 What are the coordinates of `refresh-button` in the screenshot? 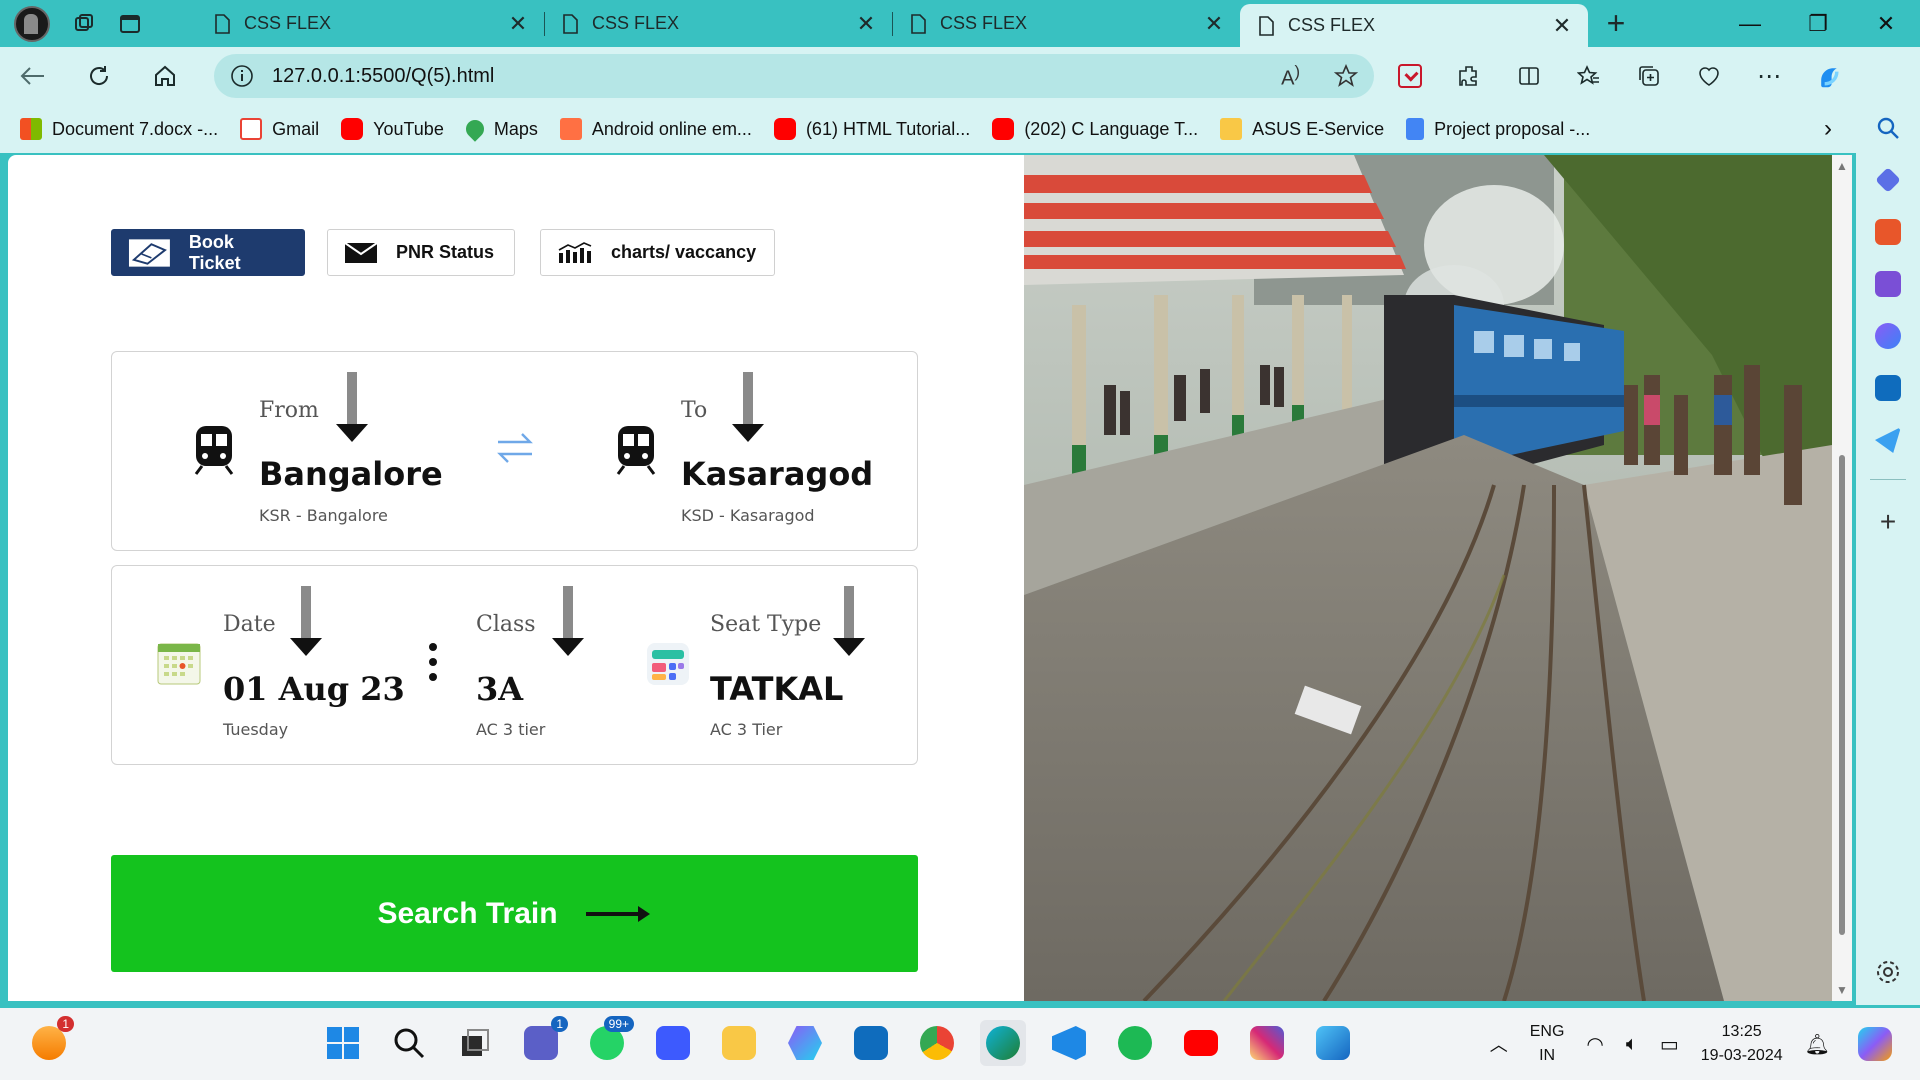 It's located at (99, 76).